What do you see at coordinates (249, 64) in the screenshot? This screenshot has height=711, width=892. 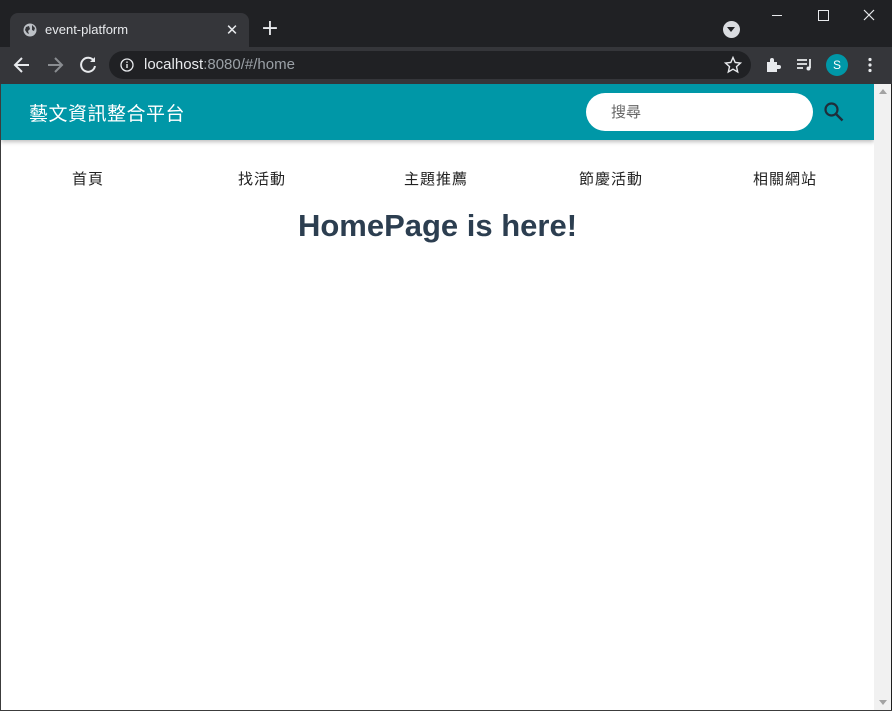 I see `url-path: :8080/#/home` at bounding box center [249, 64].